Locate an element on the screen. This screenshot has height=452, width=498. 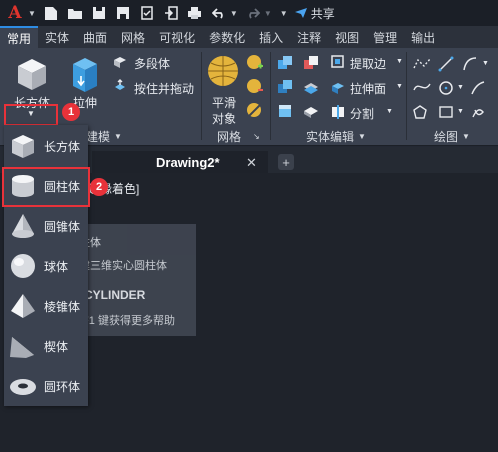
new-tab-icon: + is located at coordinates (286, 162).